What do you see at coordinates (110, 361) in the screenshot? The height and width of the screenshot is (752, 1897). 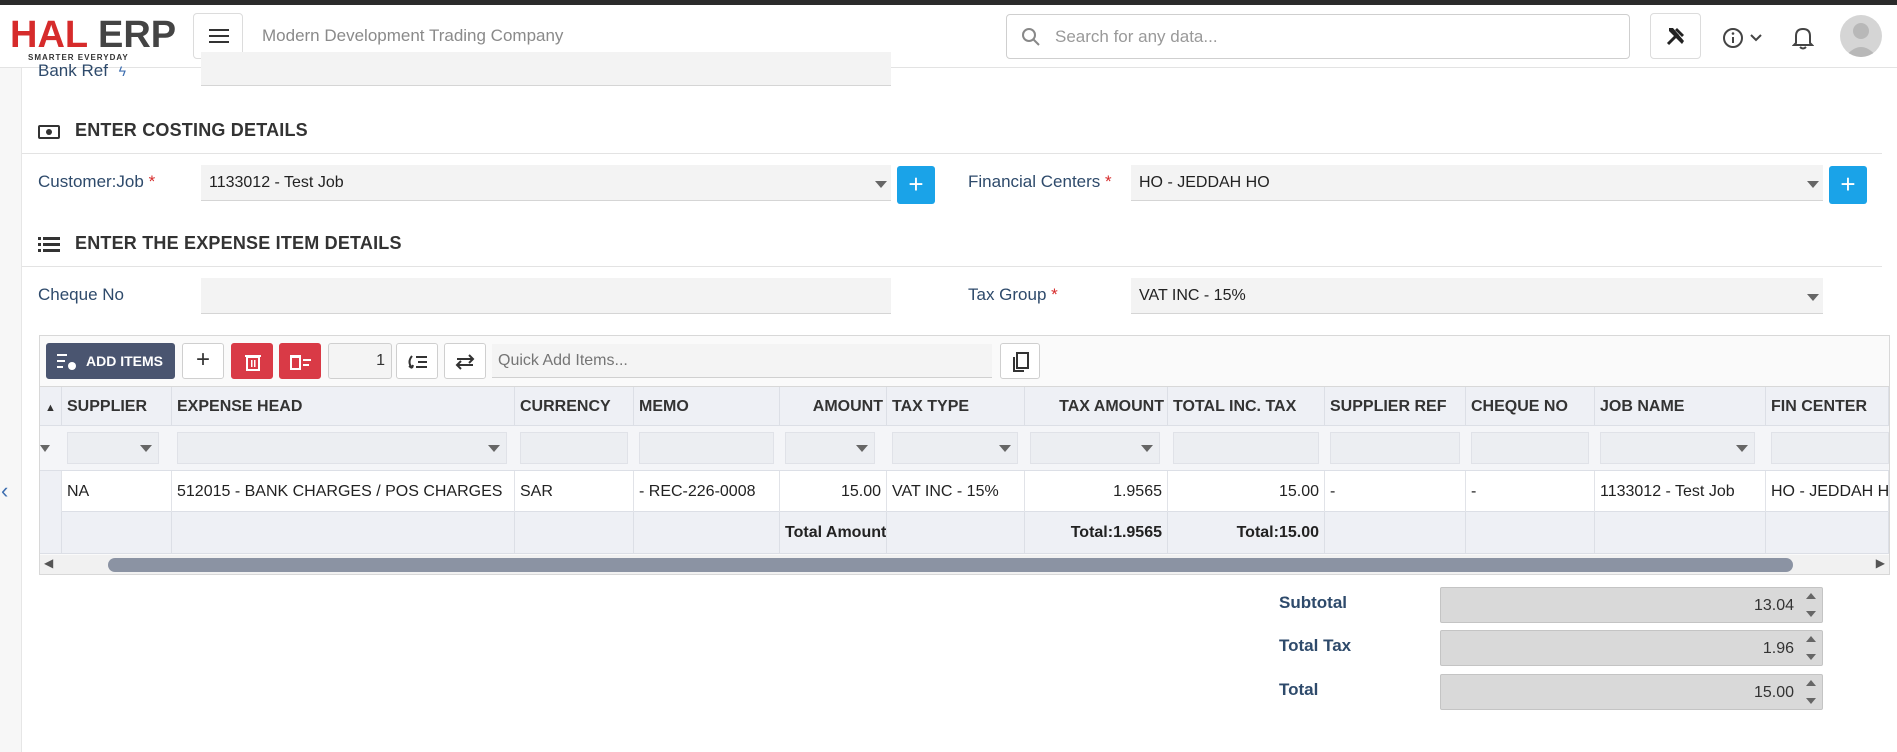 I see `add-items-button: ADD ITEMS` at bounding box center [110, 361].